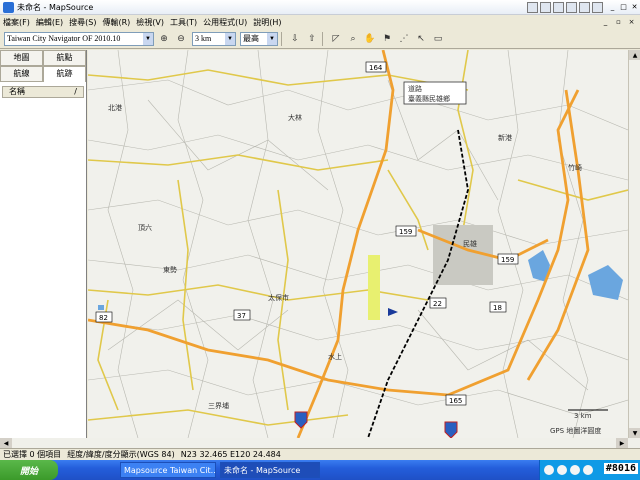 The height and width of the screenshot is (480, 640). Describe the element at coordinates (75, 91) in the screenshot. I see `column-sort-label: /` at that location.